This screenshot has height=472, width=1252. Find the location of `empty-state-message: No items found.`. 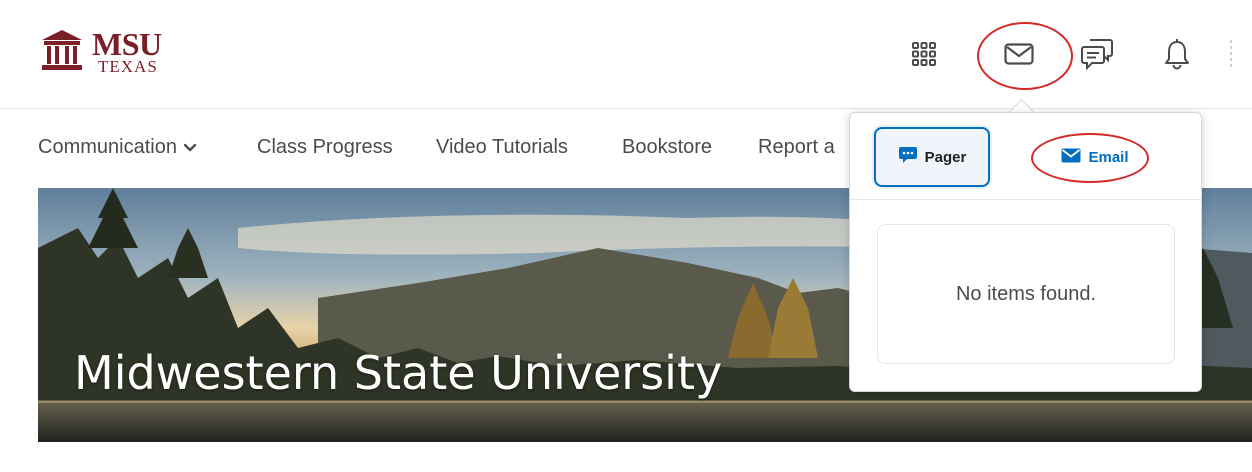

empty-state-message: No items found. is located at coordinates (1026, 293).